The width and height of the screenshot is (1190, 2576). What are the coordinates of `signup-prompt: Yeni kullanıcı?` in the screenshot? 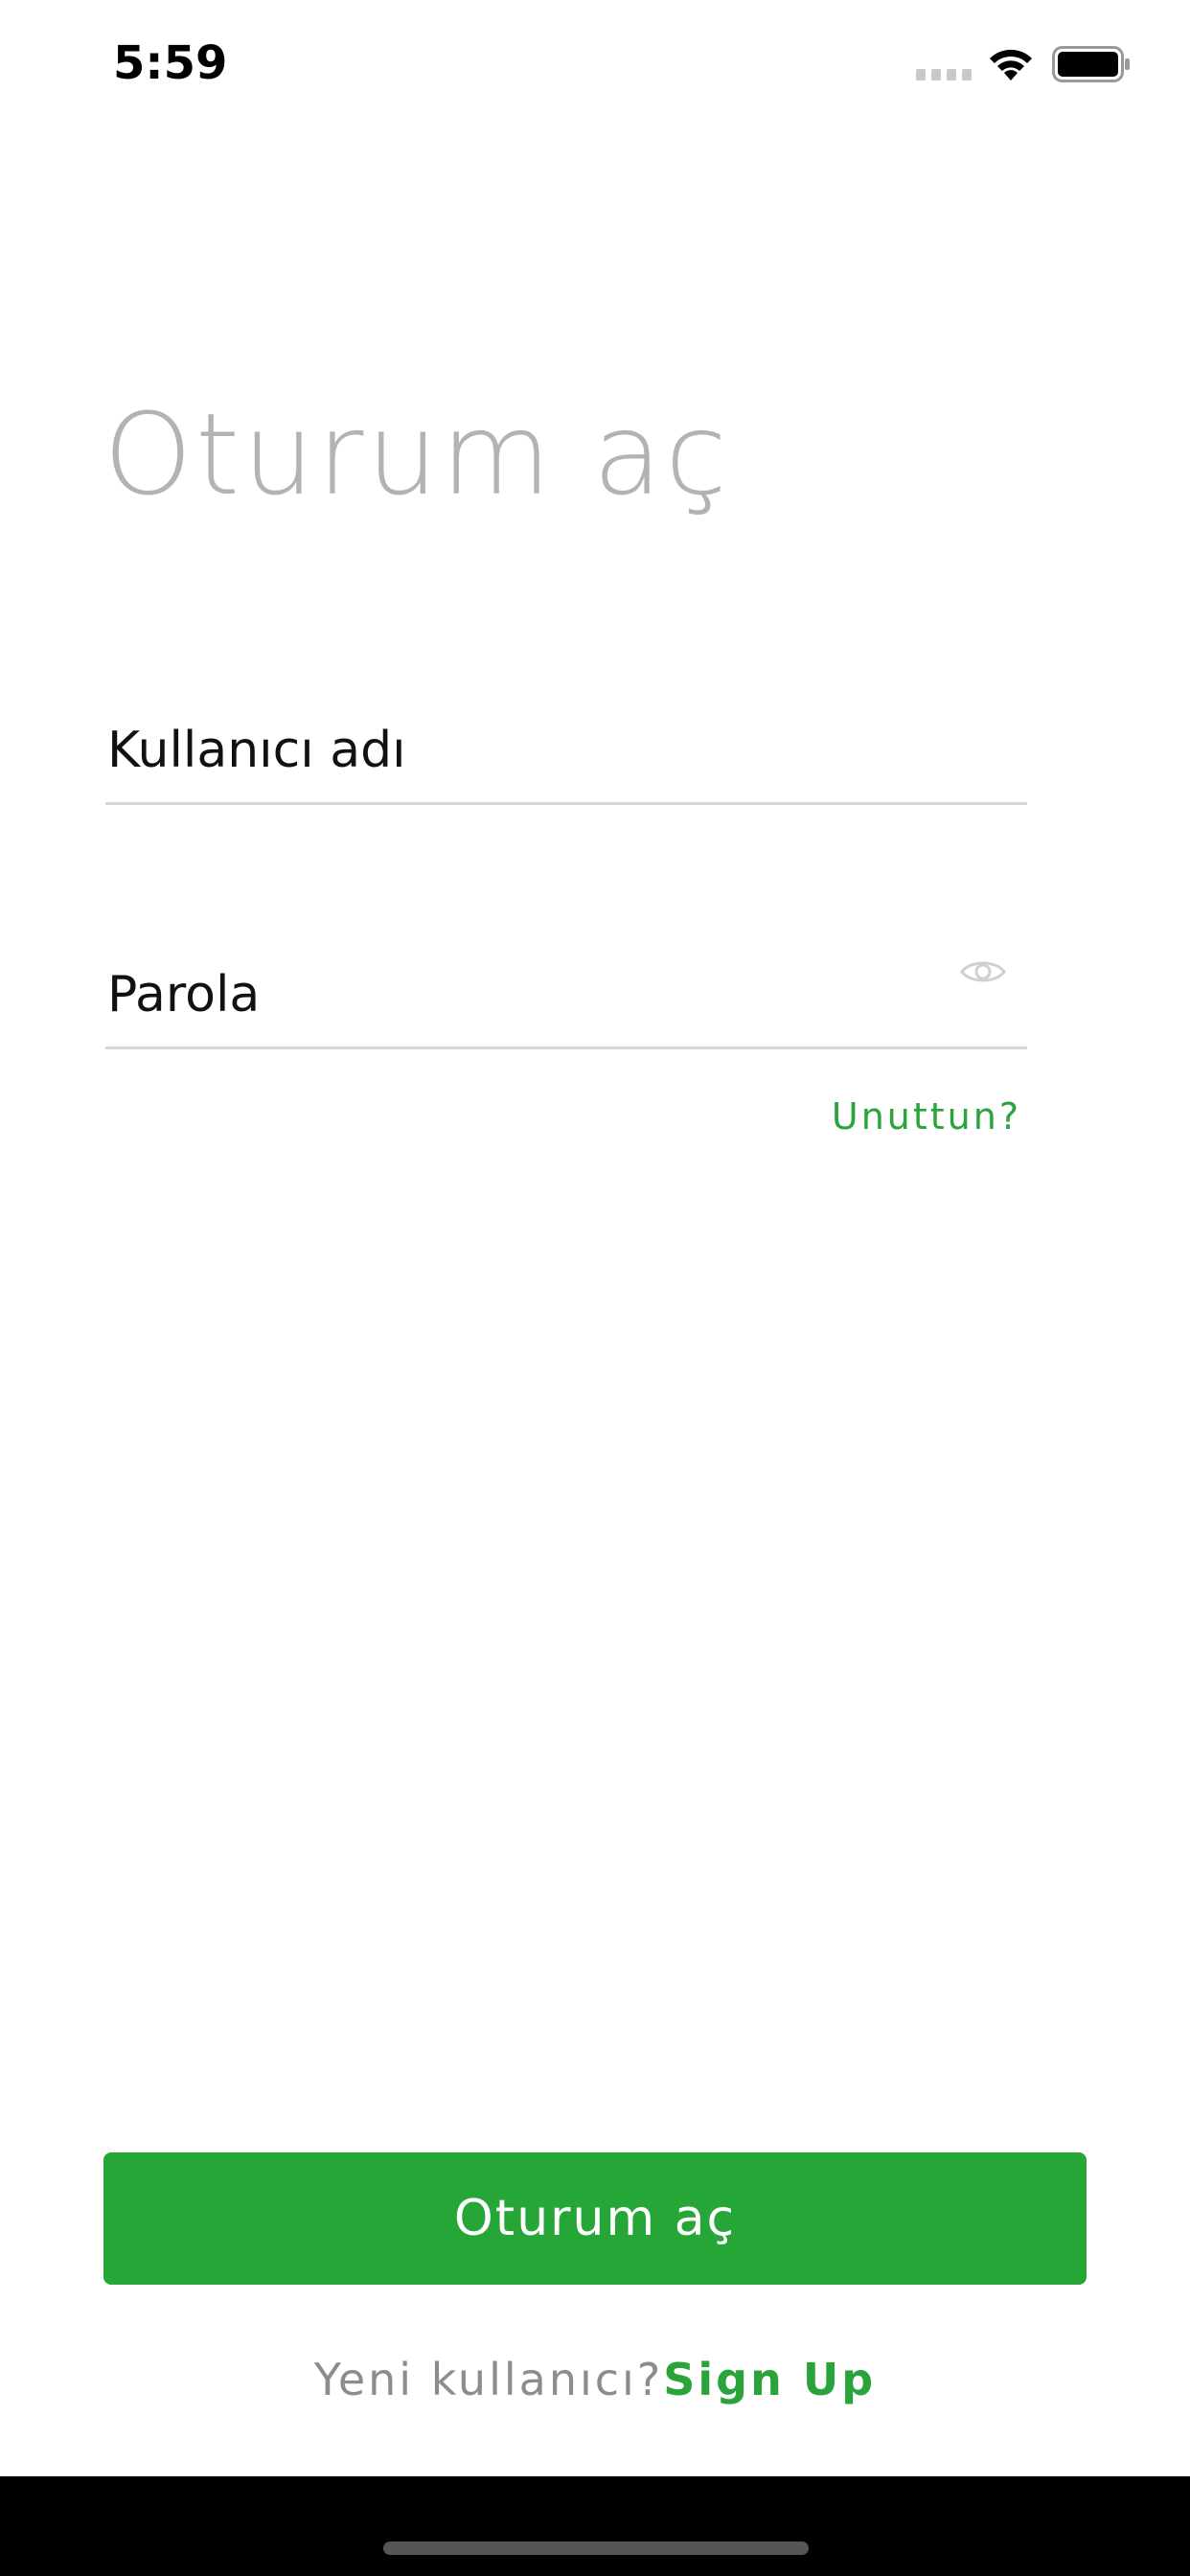 It's located at (489, 2379).